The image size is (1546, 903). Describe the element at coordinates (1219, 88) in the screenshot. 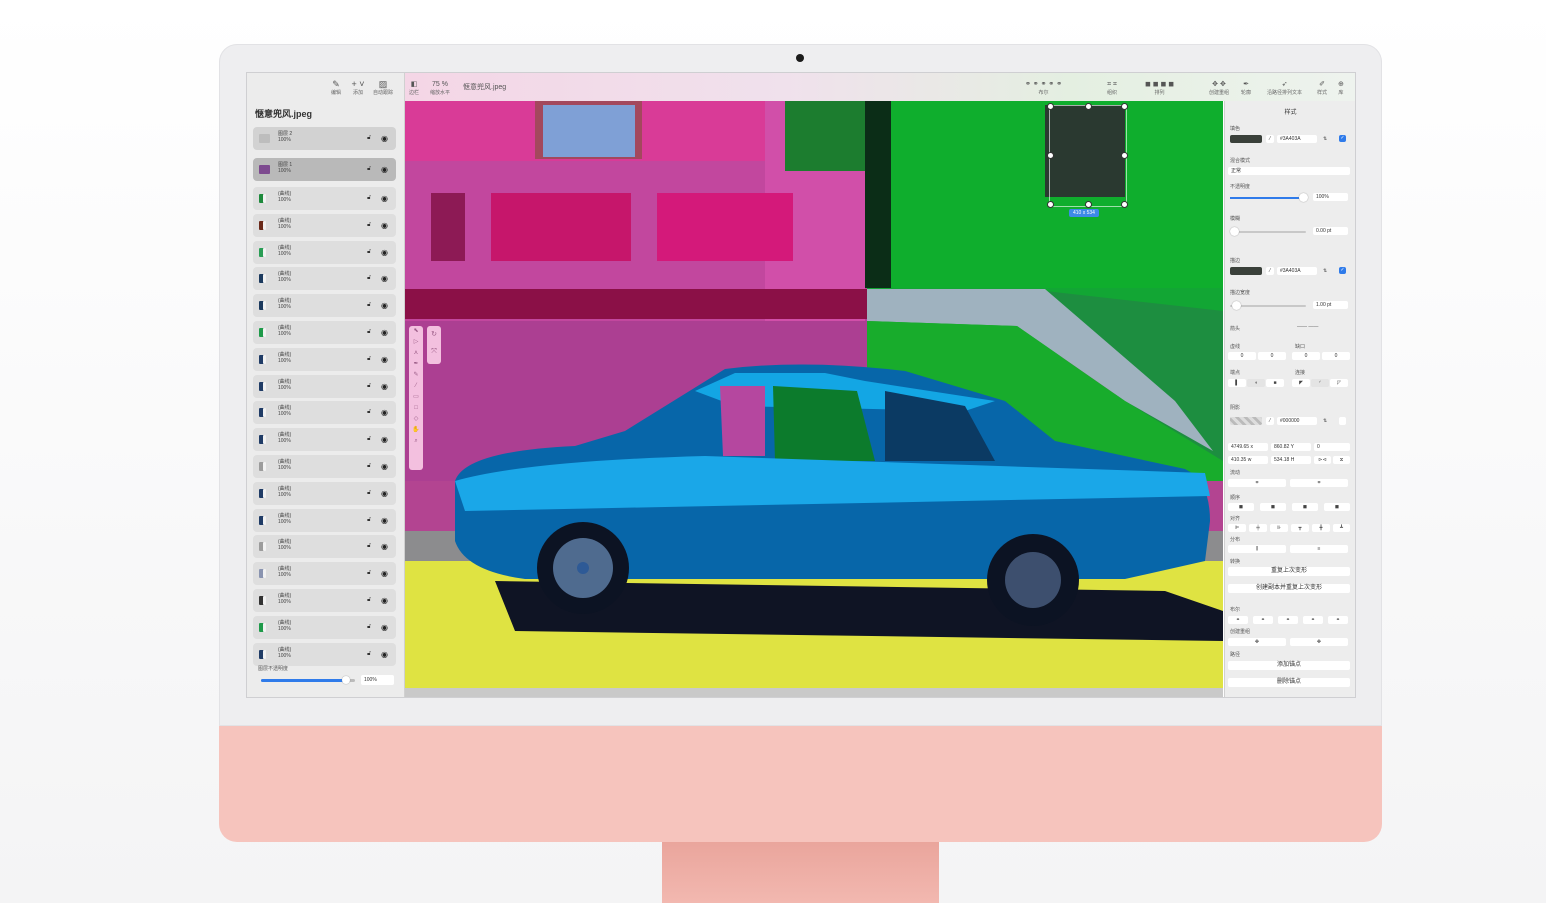

I see `group-tools: ✥ ✥ 创建重组` at that location.